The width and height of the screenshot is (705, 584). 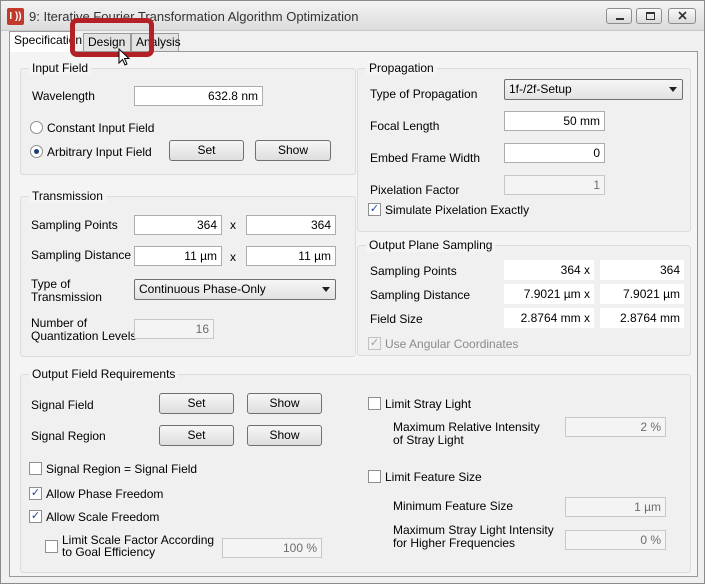 I want to click on max-stray-light-hf-label-line1: Maximum Stray Light Intensity, so click(x=473, y=530).